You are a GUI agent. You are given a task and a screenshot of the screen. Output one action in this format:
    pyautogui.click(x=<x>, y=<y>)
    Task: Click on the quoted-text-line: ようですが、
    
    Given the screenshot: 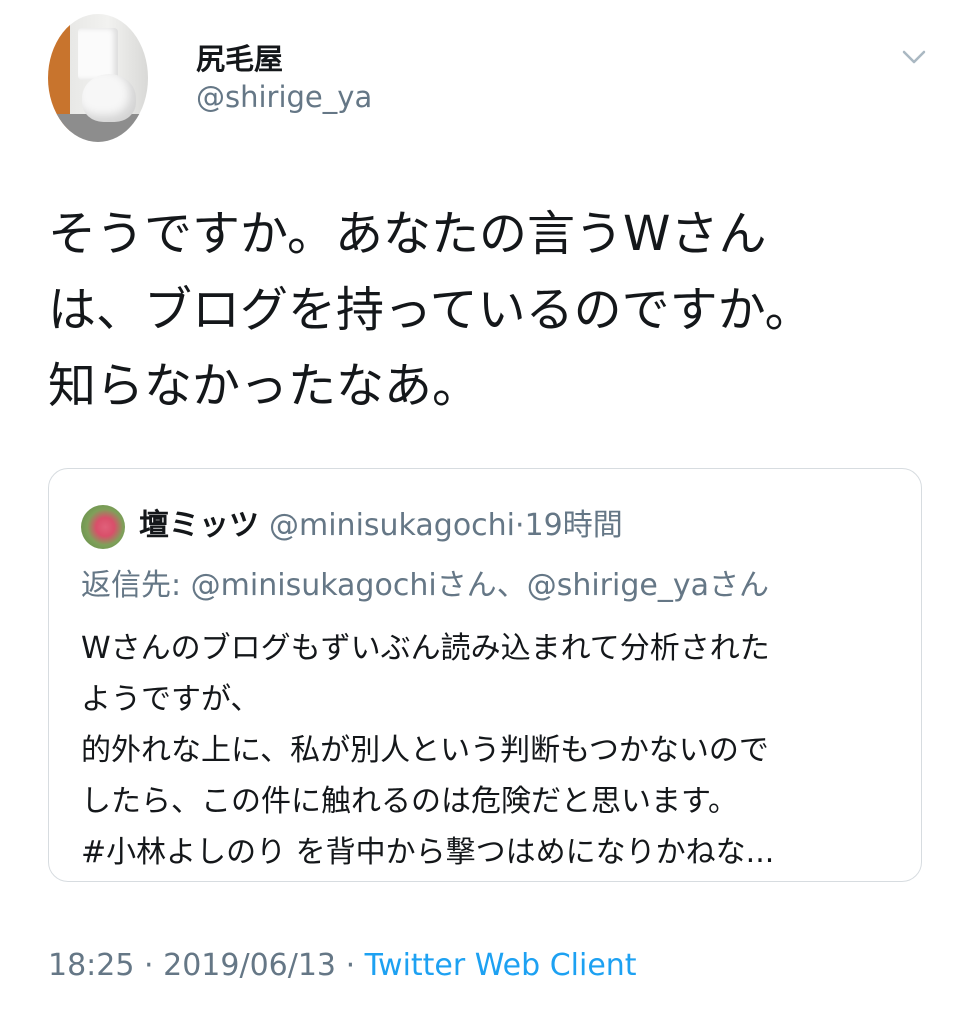 What is the action you would take?
    pyautogui.click(x=171, y=699)
    